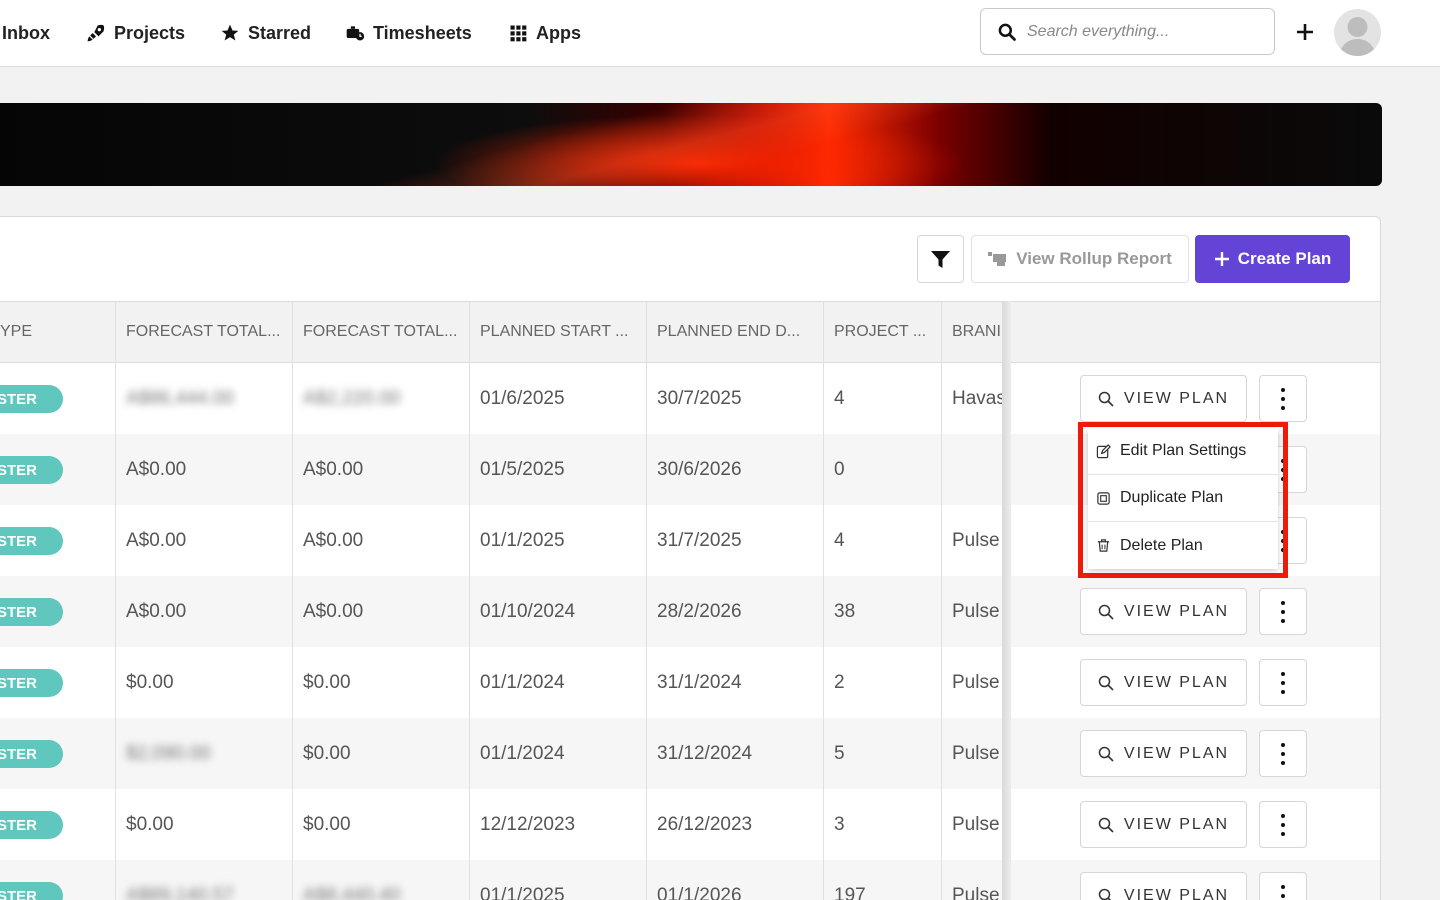 The height and width of the screenshot is (900, 1440). What do you see at coordinates (265, 33) in the screenshot?
I see `nav-starred: Starred` at bounding box center [265, 33].